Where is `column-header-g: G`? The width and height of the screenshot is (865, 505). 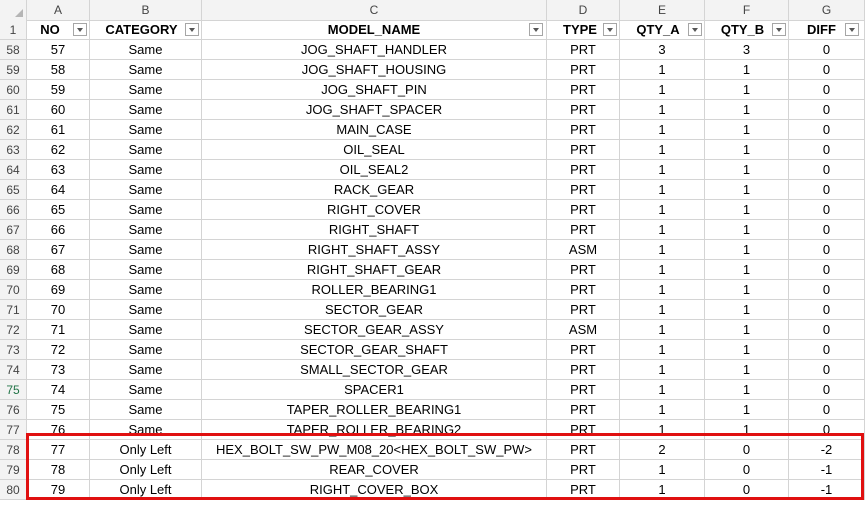
column-header-g: G is located at coordinates (827, 10).